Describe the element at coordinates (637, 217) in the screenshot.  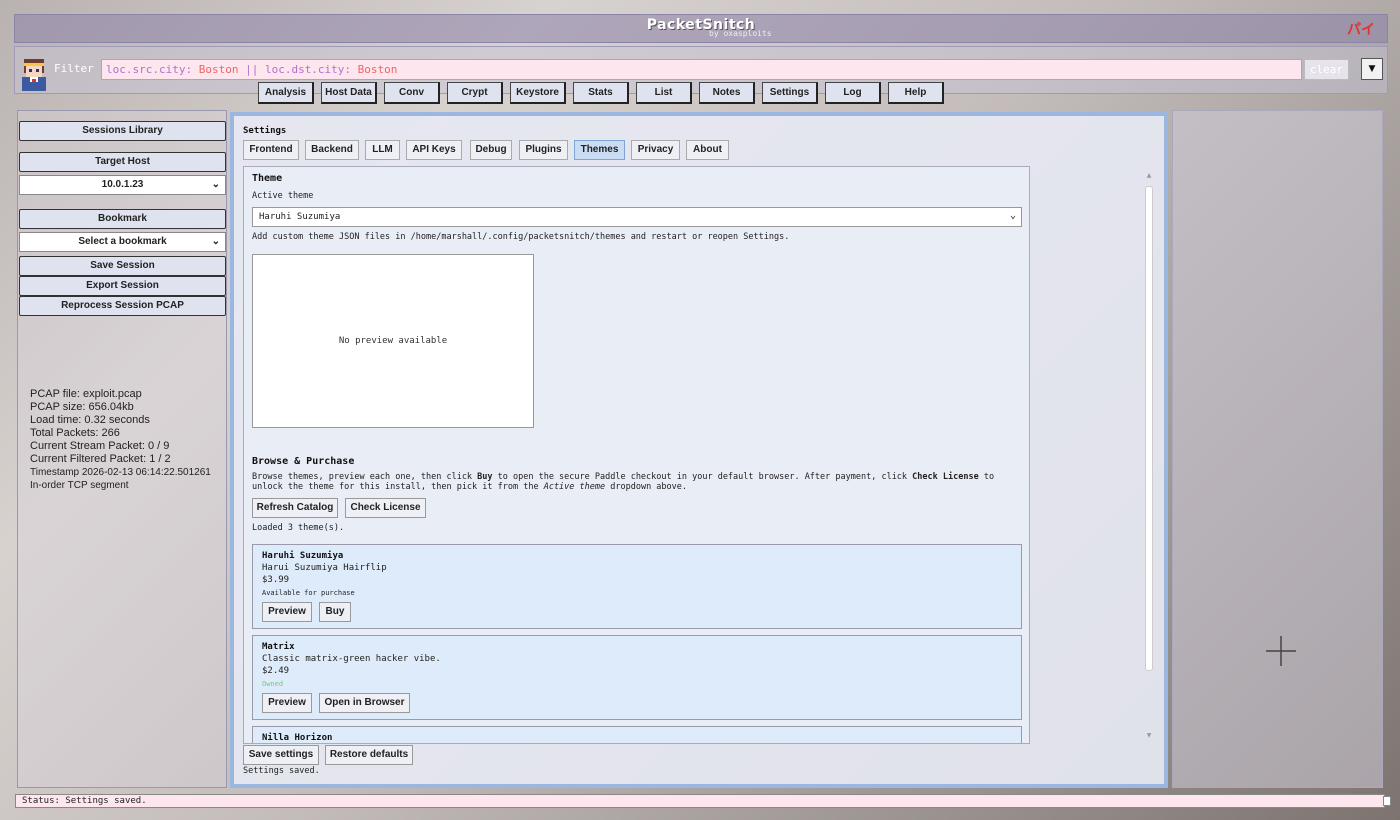
I see `active-theme-select: Haruhi Suzumiya ⌄` at that location.